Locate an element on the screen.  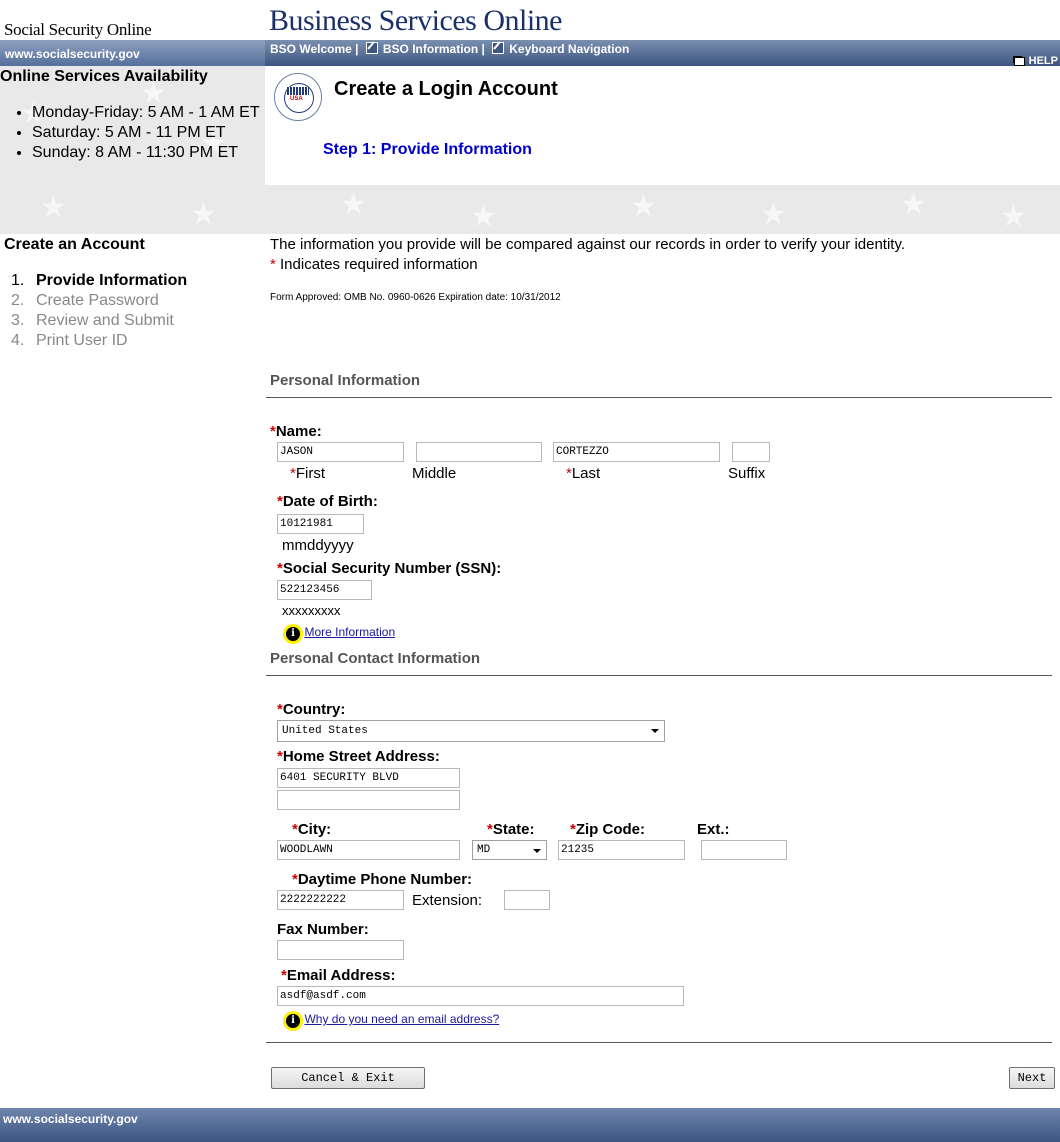
city-input: WOODLAWN is located at coordinates (368, 850).